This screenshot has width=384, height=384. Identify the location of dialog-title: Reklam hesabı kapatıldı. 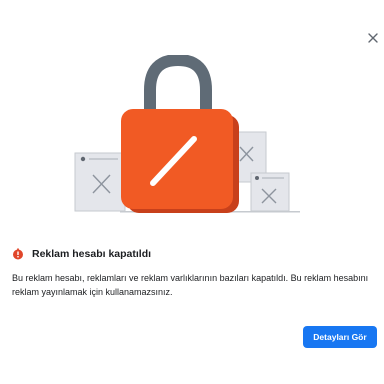
(92, 254).